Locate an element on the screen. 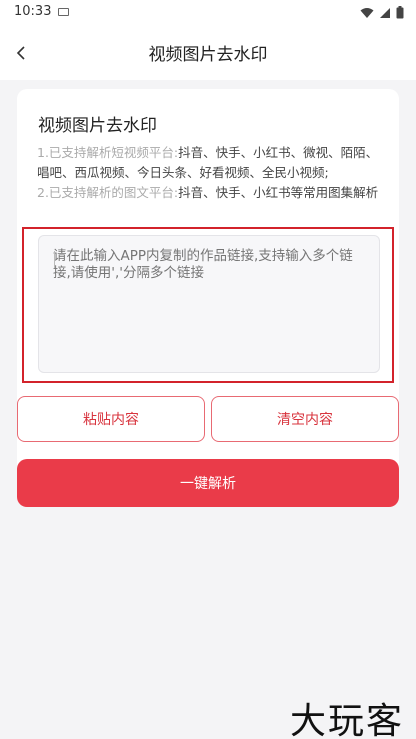 The image size is (416, 739). status-time: 10:33 is located at coordinates (33, 11).